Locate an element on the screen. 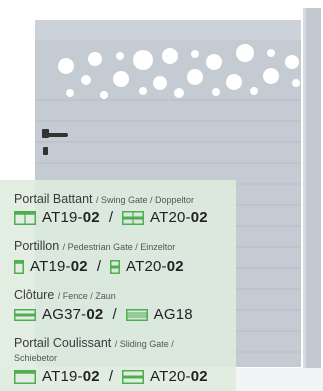 The height and width of the screenshot is (391, 323). double-panel-icon is located at coordinates (25, 217).